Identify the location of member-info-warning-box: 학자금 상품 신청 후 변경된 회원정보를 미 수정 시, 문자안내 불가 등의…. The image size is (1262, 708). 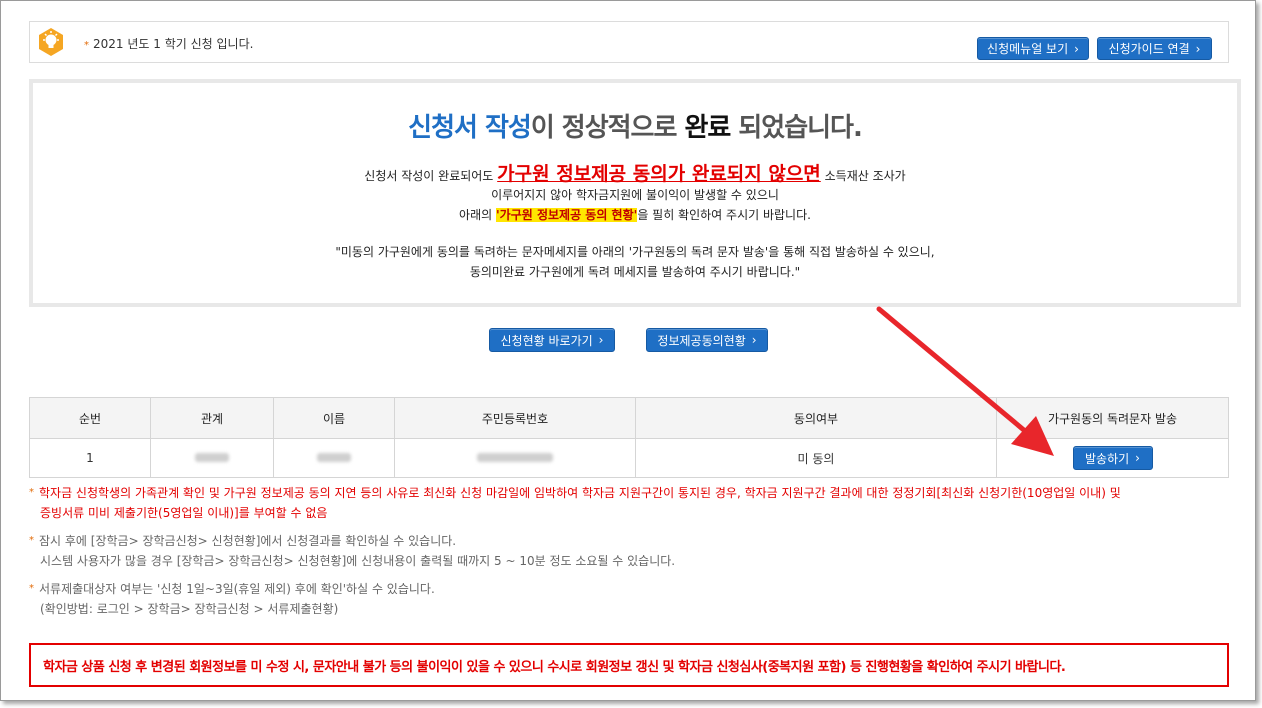
(629, 665).